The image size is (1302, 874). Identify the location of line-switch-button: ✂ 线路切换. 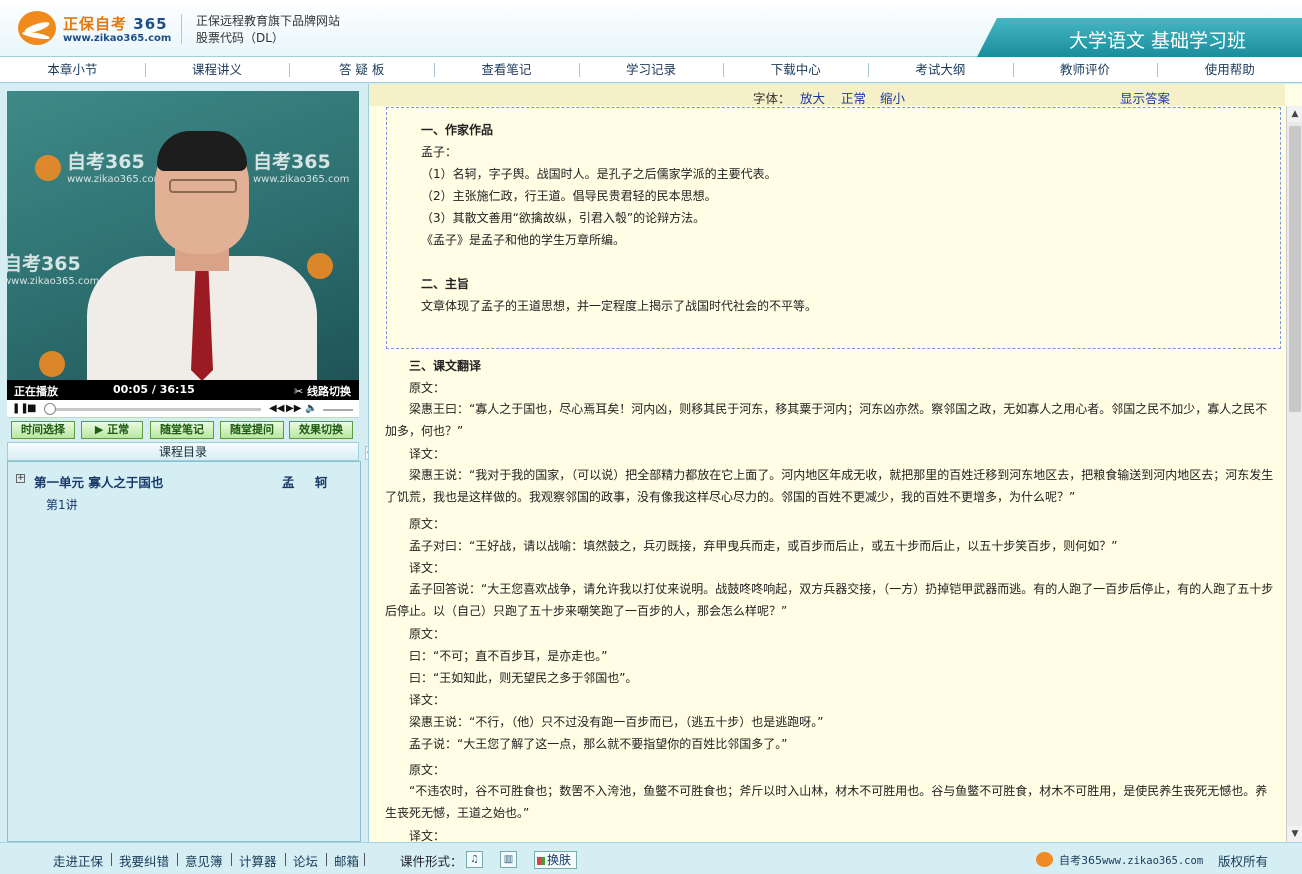
(322, 391).